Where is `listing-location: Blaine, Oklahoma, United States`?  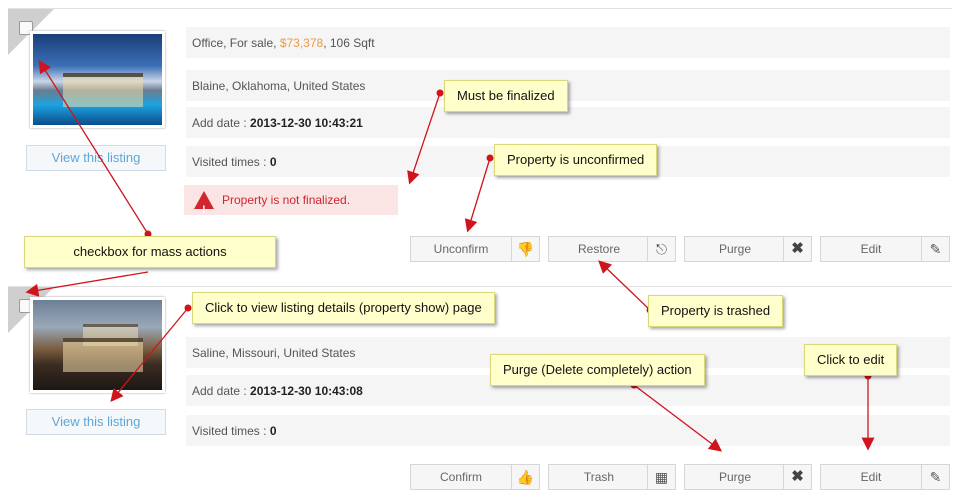
listing-location: Blaine, Oklahoma, United States is located at coordinates (568, 86).